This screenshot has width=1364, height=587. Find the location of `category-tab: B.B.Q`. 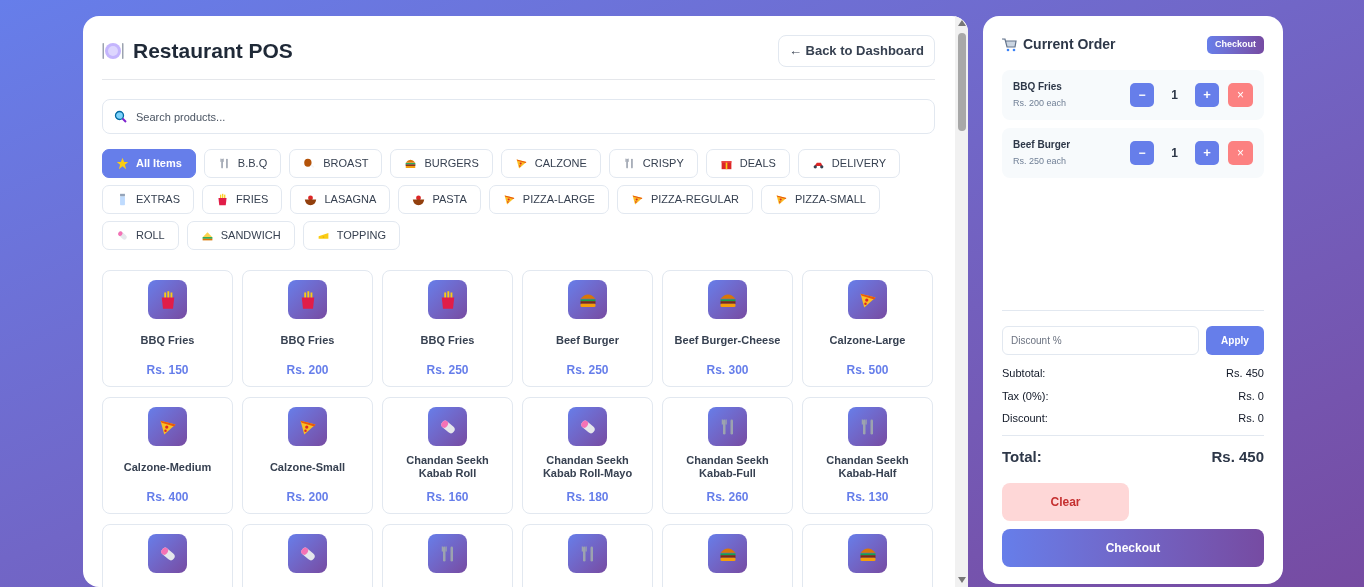

category-tab: B.B.Q is located at coordinates (242, 163).